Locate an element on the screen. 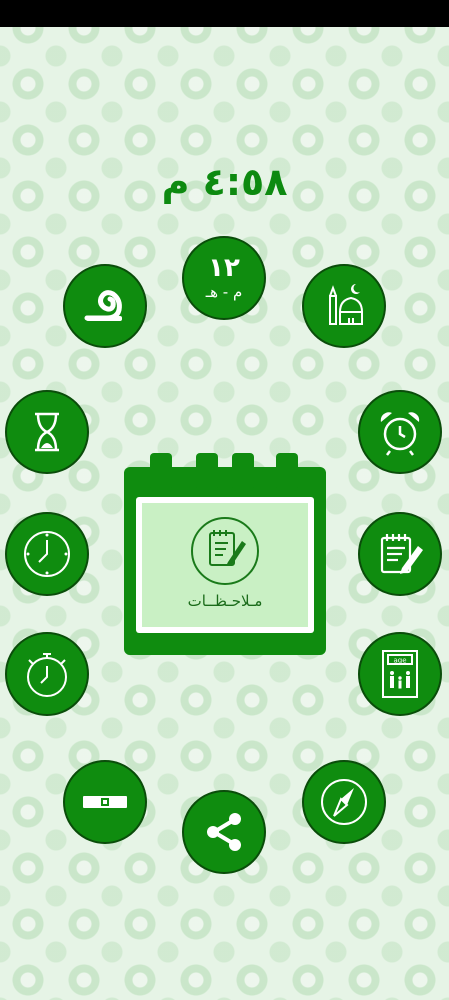  compass-icon is located at coordinates (344, 802).